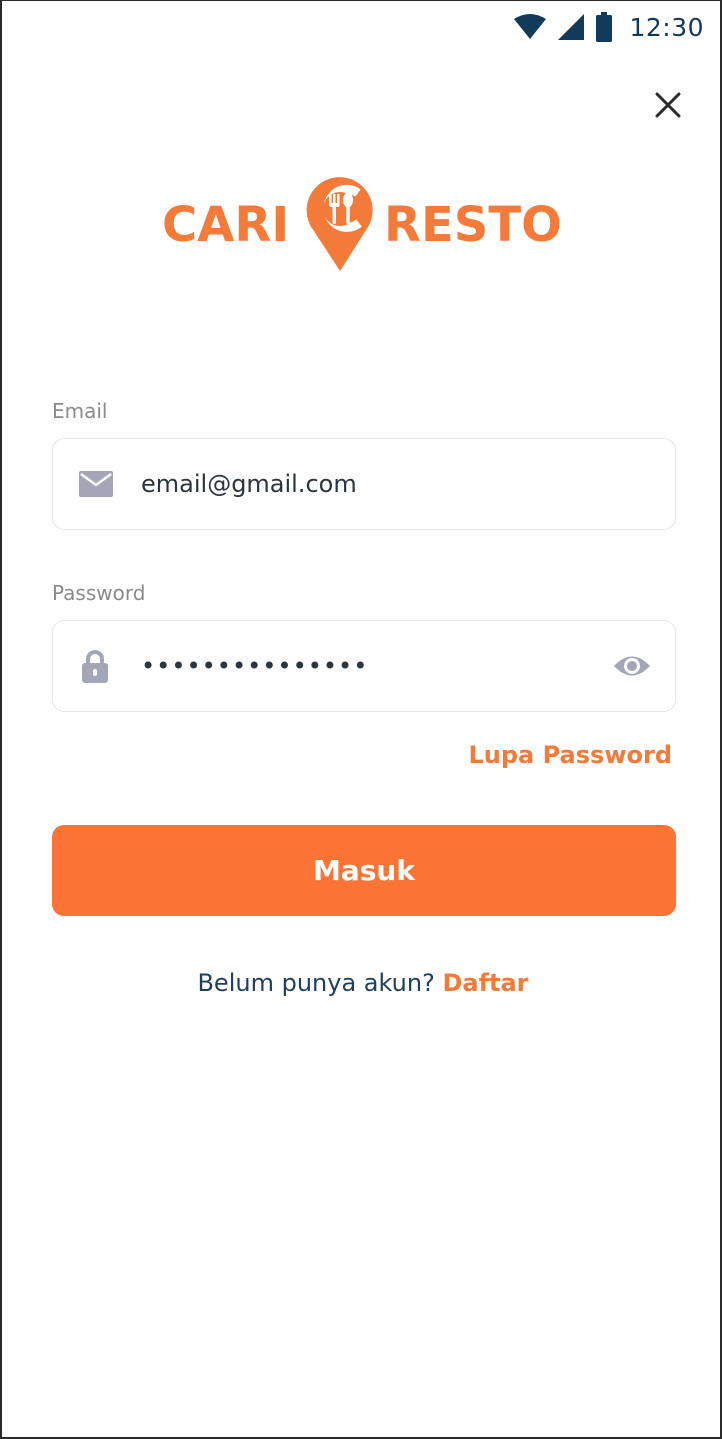  What do you see at coordinates (96, 484) in the screenshot?
I see `mail-icon` at bounding box center [96, 484].